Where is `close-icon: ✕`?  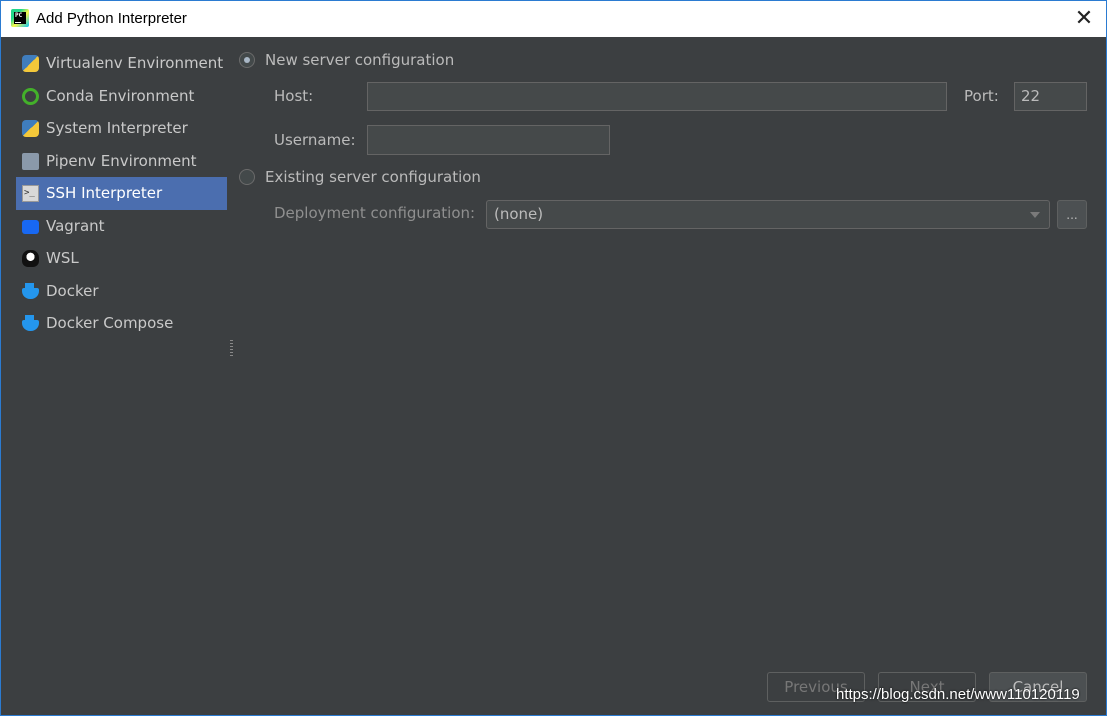 close-icon: ✕ is located at coordinates (1084, 19).